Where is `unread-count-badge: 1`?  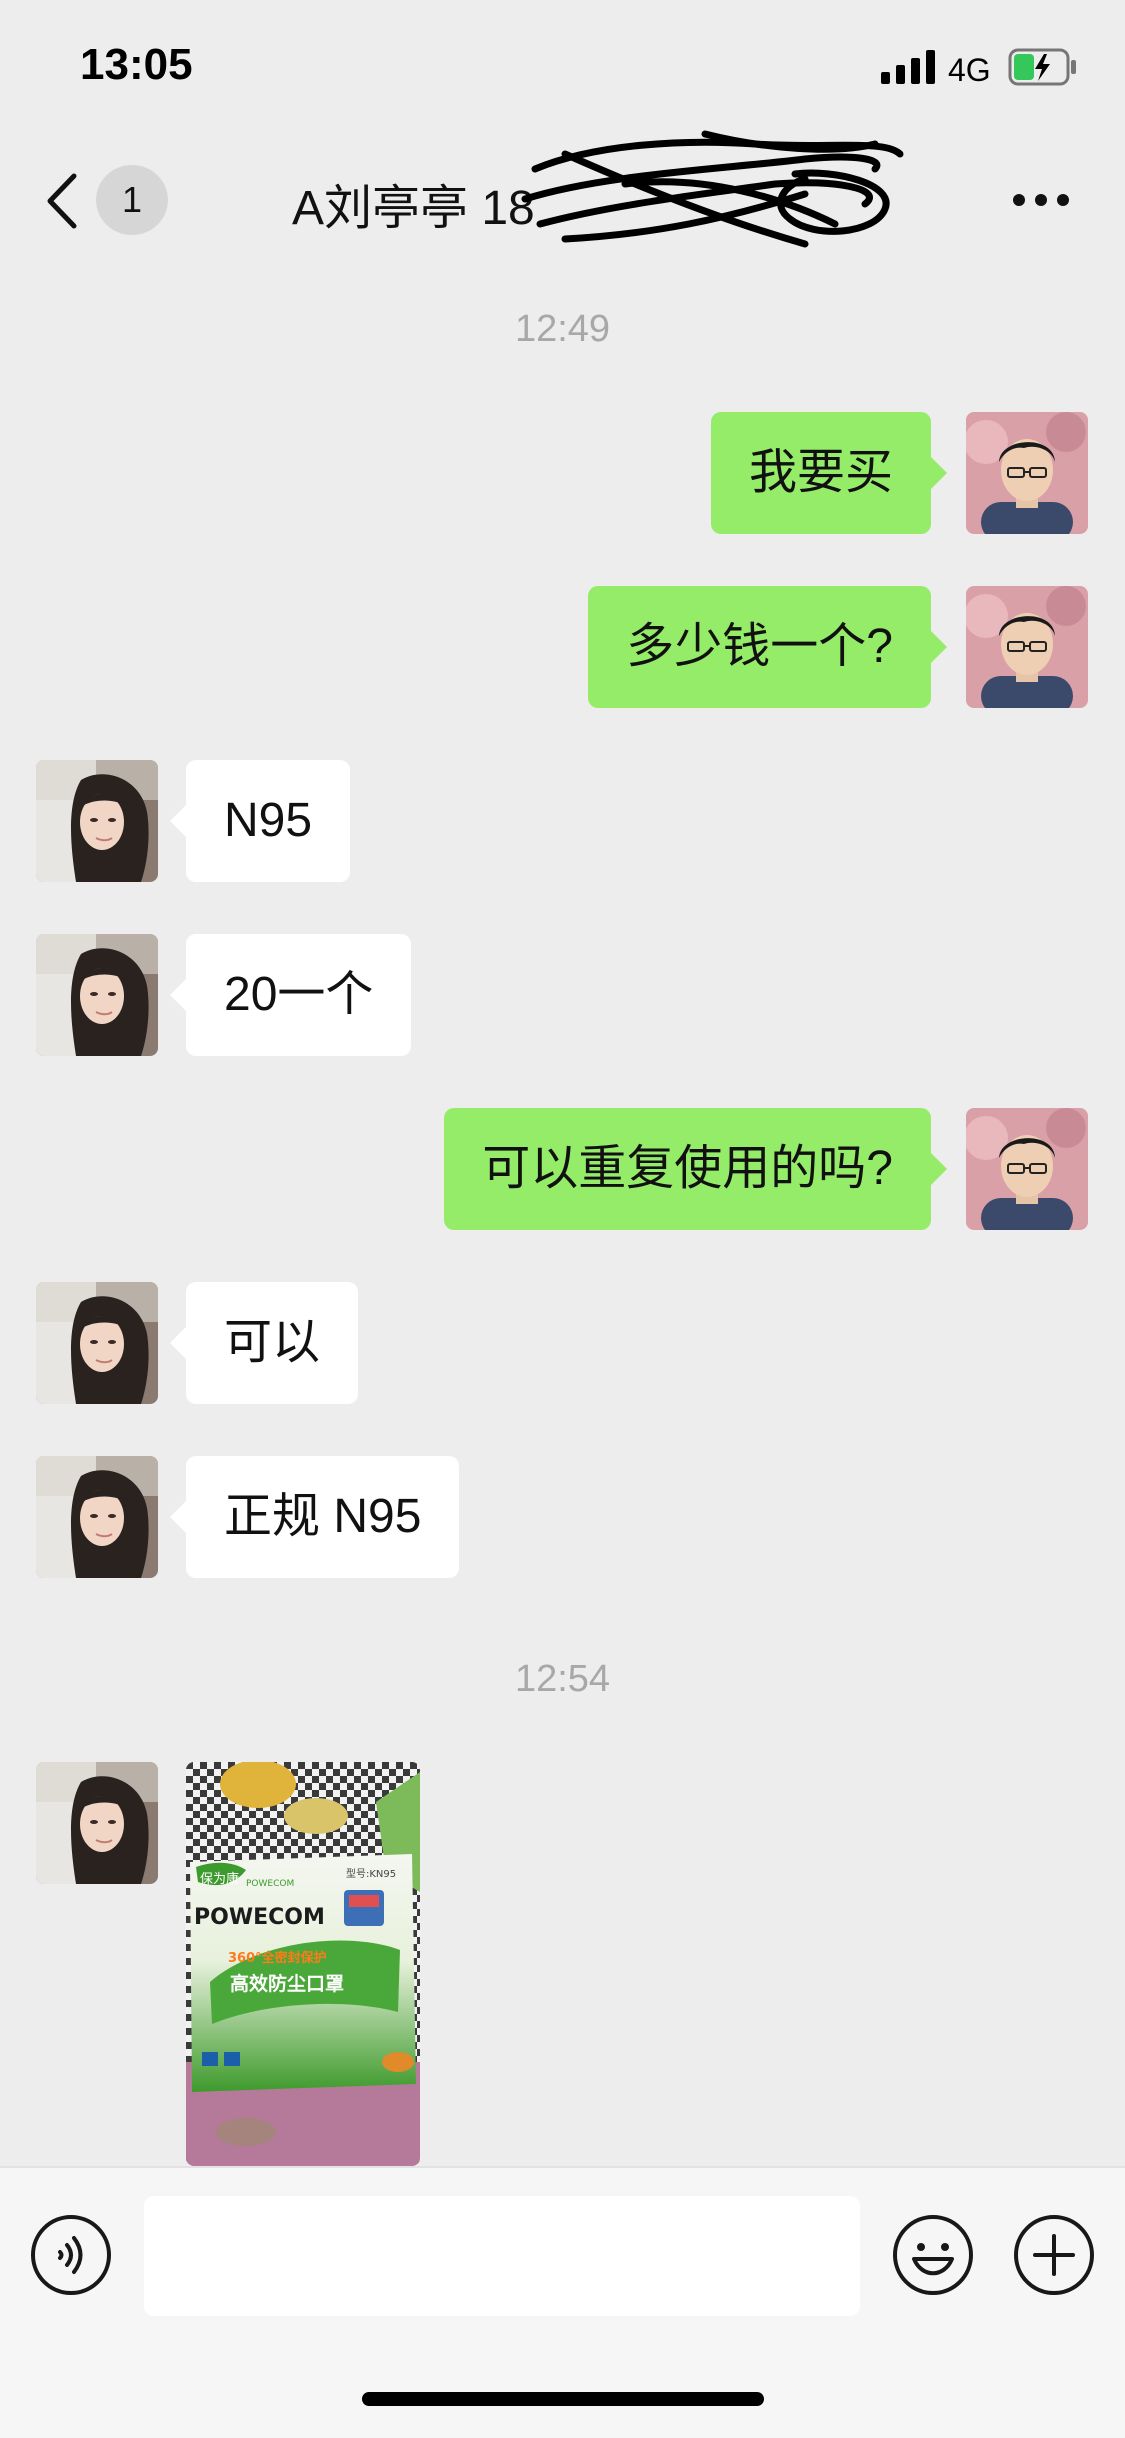
unread-count-badge: 1 is located at coordinates (132, 200).